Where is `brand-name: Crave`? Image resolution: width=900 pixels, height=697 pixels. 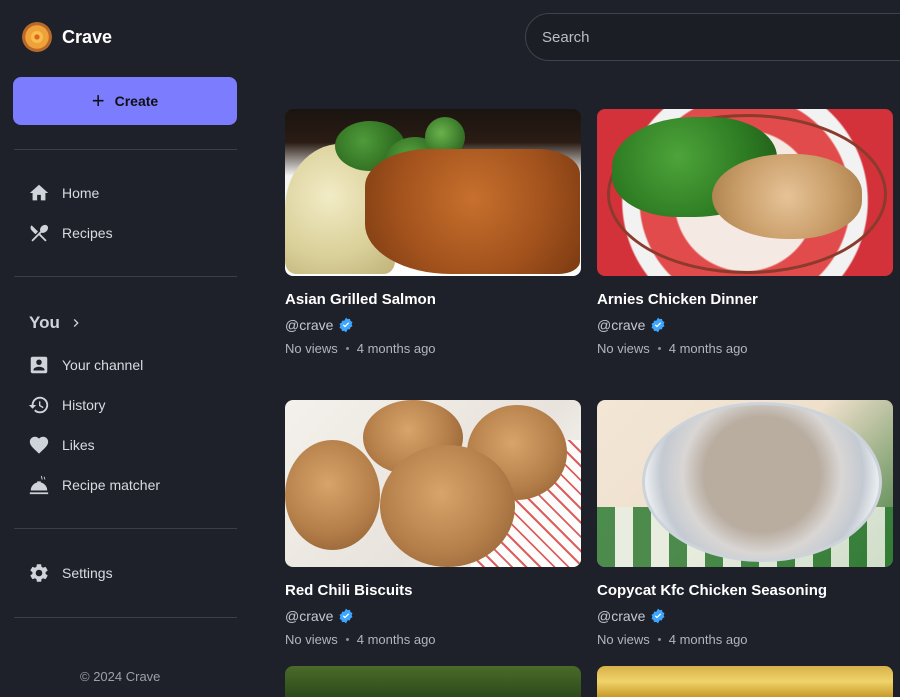 brand-name: Crave is located at coordinates (87, 36).